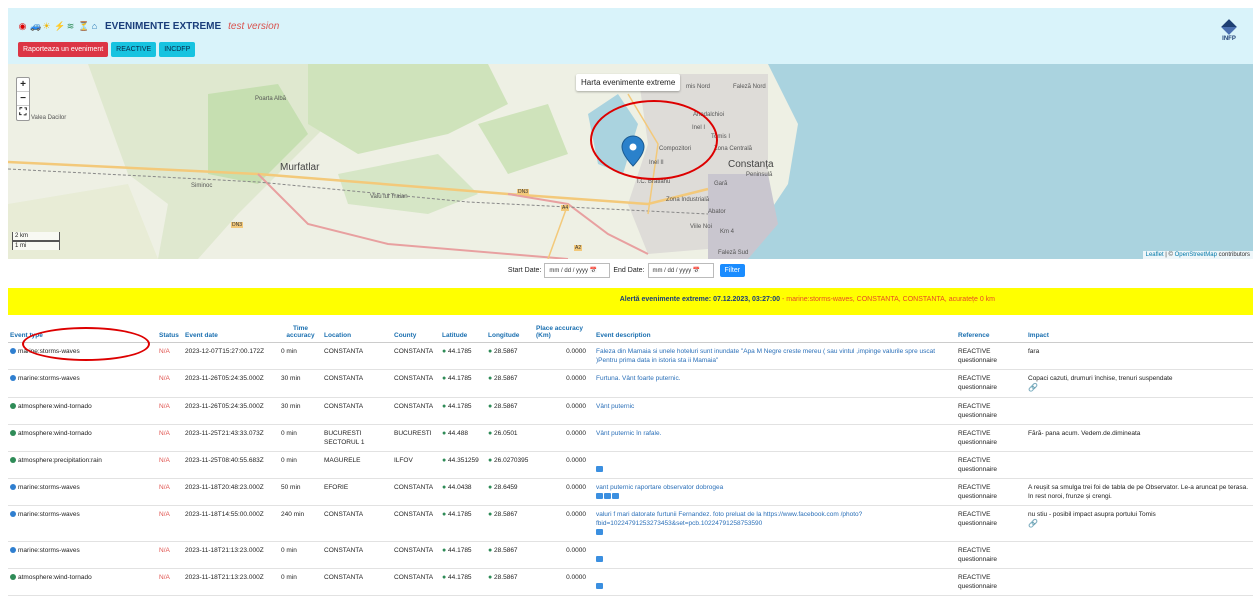 This screenshot has width=1253, height=607. What do you see at coordinates (775, 329) in the screenshot?
I see `col-description: Event description` at bounding box center [775, 329].